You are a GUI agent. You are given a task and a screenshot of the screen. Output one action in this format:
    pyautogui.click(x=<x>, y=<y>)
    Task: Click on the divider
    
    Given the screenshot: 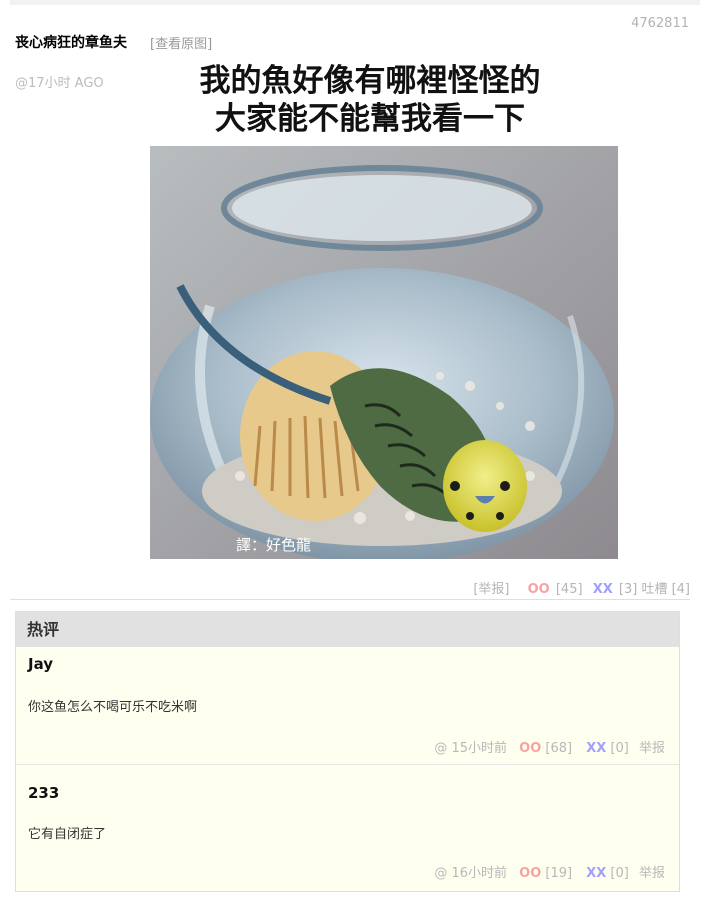 What is the action you would take?
    pyautogui.click(x=350, y=599)
    